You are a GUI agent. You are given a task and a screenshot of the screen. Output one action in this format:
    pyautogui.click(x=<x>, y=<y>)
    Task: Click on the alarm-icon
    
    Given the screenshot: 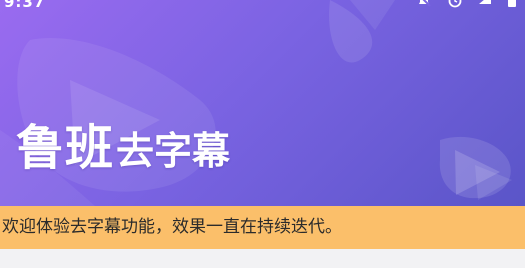 What is the action you would take?
    pyautogui.click(x=455, y=4)
    